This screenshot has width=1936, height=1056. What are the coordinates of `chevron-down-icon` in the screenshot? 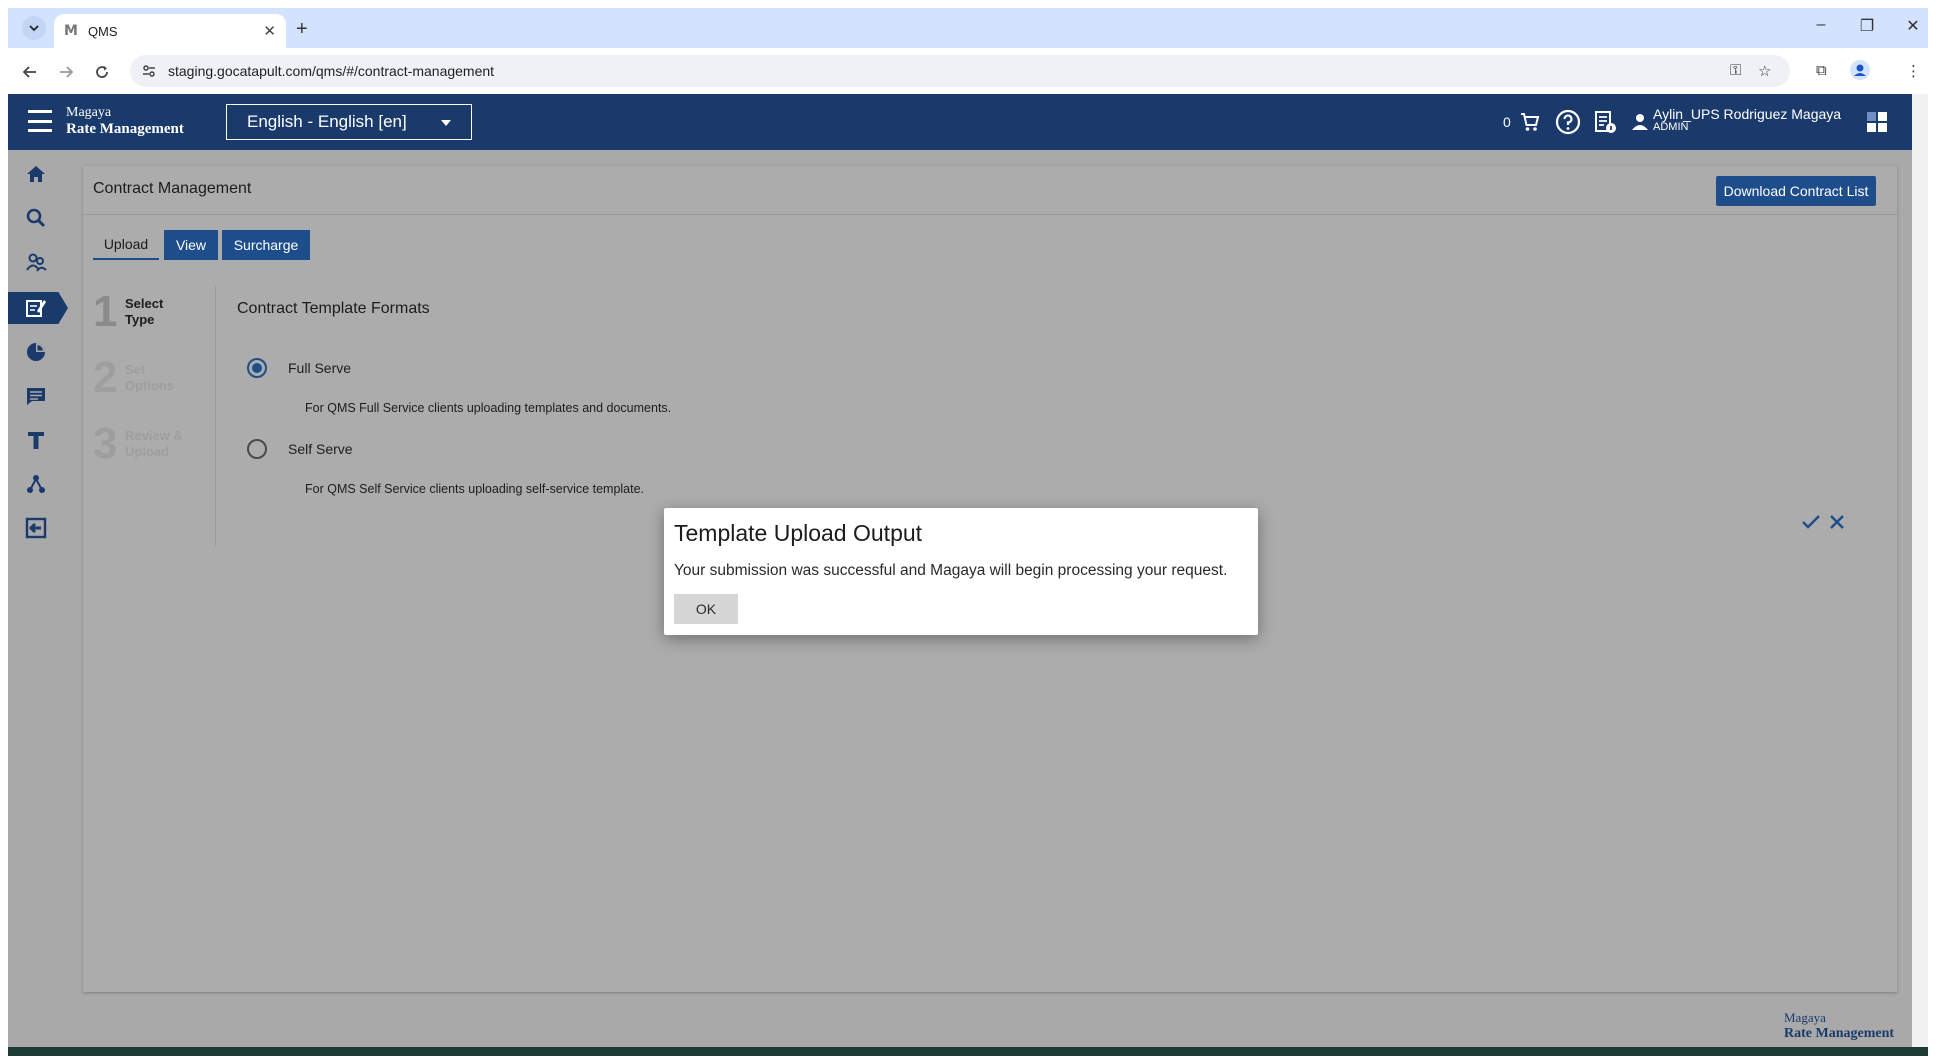 It's located at (34, 28).